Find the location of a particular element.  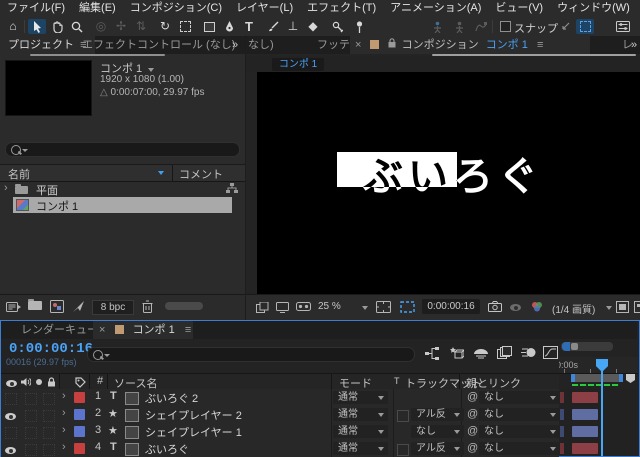

timeline-search-input is located at coordinates (251, 354).